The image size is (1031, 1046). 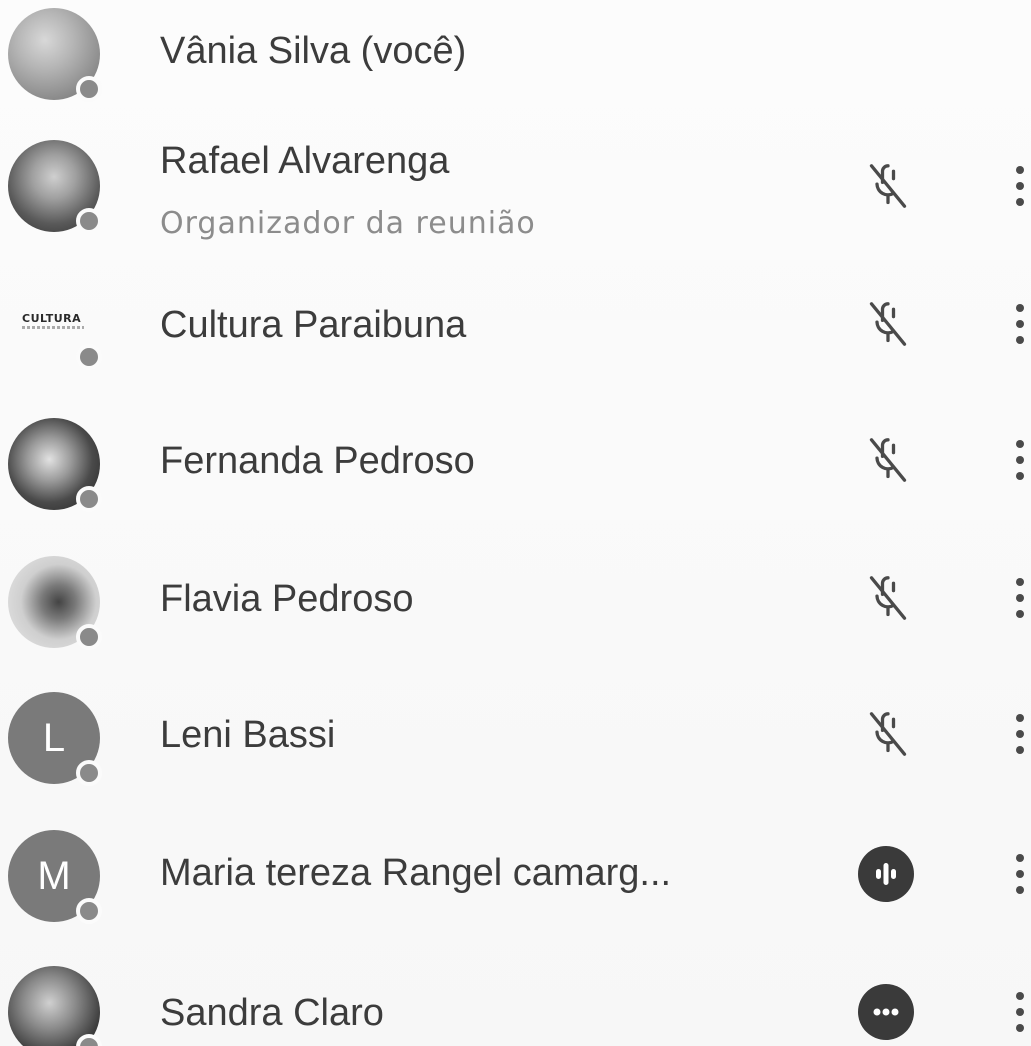 I want to click on audio-level-bars, so click(x=886, y=874).